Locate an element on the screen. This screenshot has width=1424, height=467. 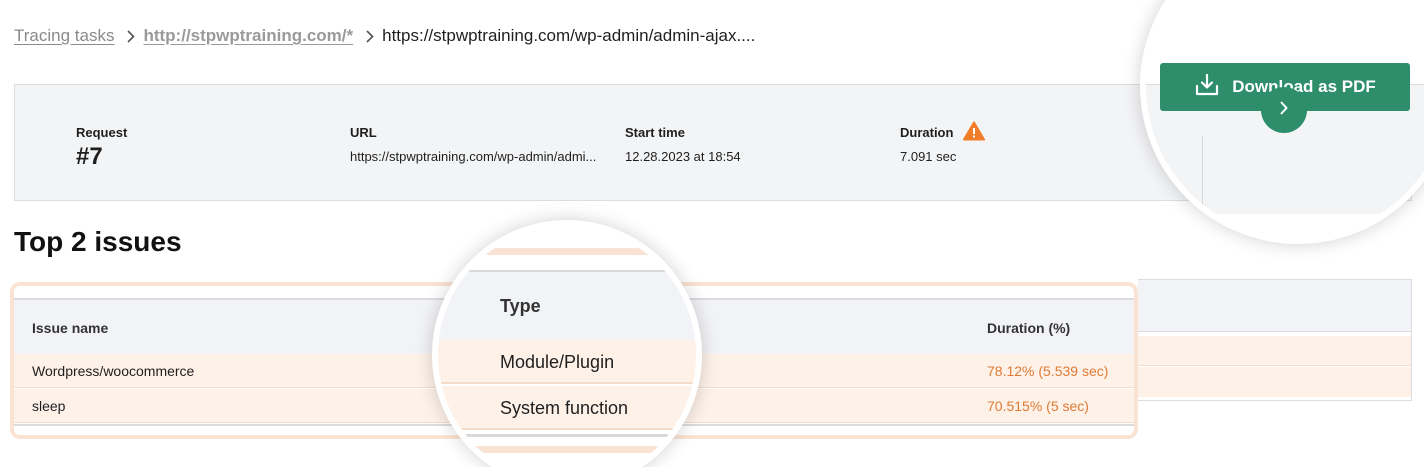
issue-duration-cell: 70.515% (5 sec) is located at coordinates (1038, 406).